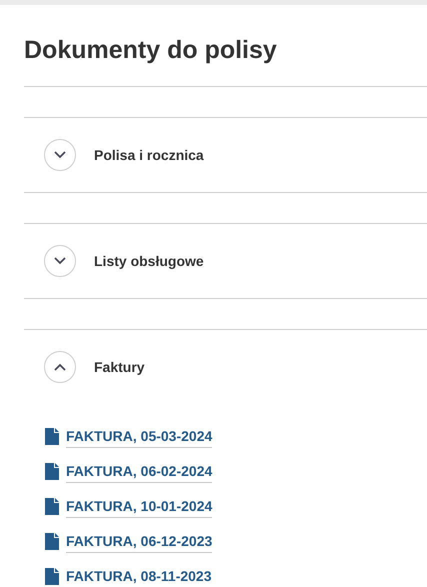  I want to click on document-link: FAKTURA, 05-03-2024, so click(139, 438).